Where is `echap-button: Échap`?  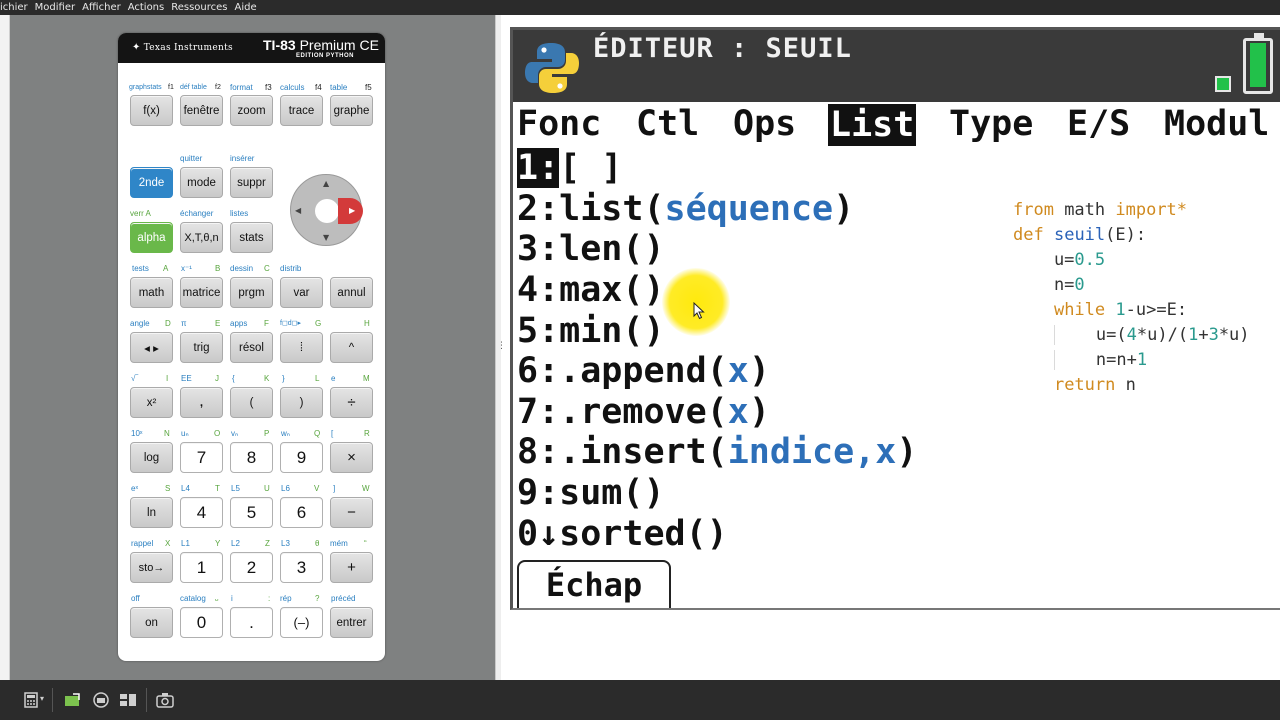
echap-button: Échap is located at coordinates (594, 584).